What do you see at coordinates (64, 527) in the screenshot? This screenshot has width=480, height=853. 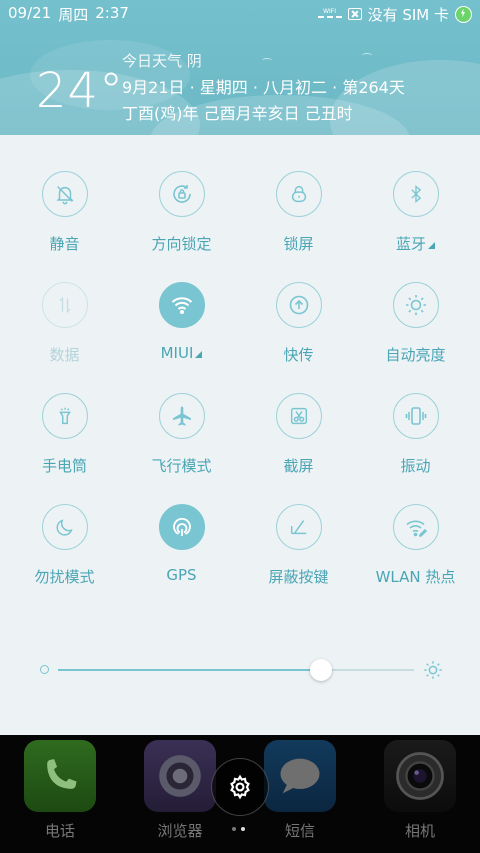 I see `moon-icon` at bounding box center [64, 527].